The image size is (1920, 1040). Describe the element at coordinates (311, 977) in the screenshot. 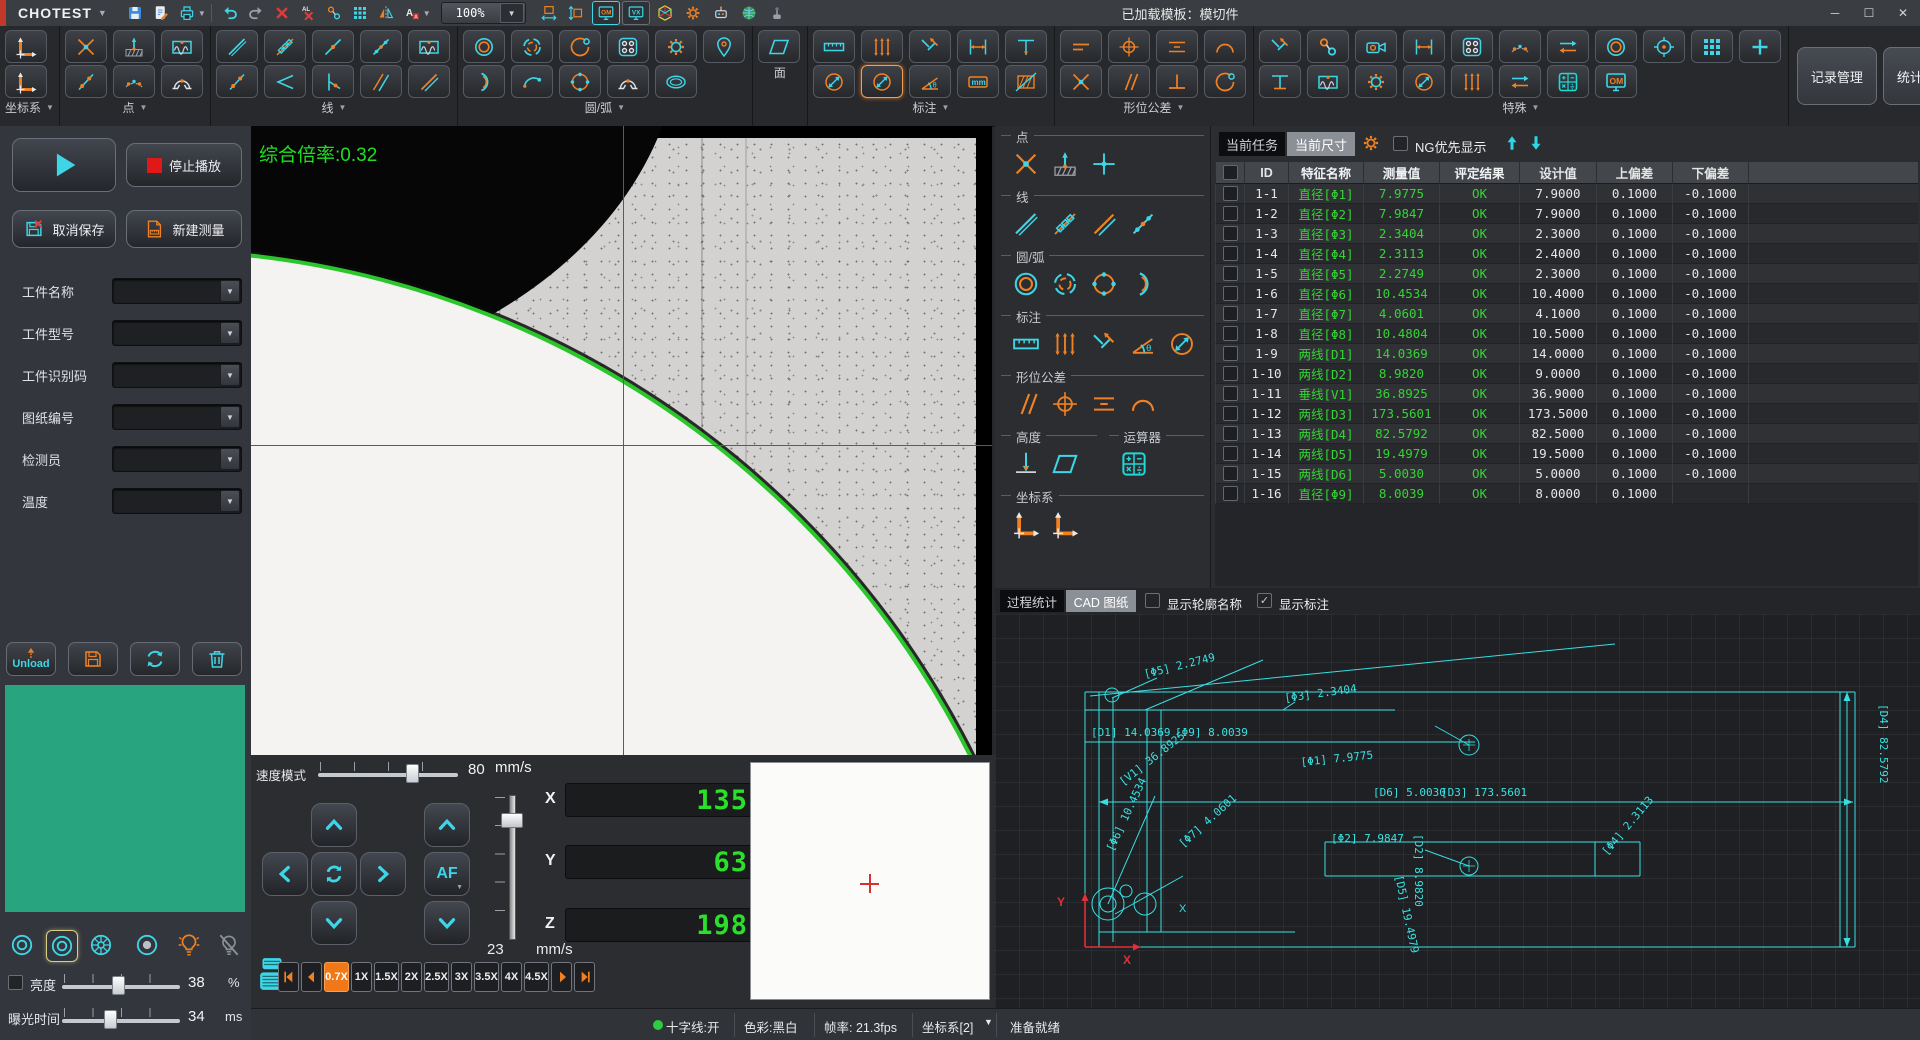

I see `lens-prev-button` at that location.